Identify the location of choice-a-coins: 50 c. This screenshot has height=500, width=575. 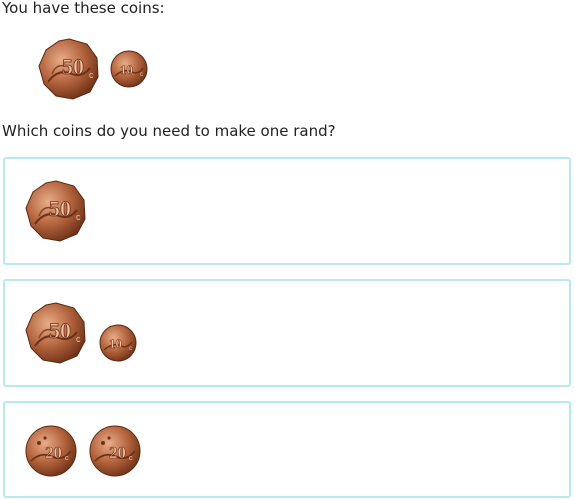
(56, 211).